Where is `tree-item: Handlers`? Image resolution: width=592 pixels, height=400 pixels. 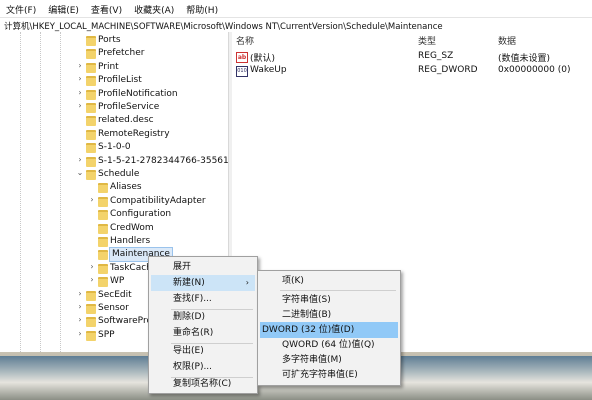
tree-item: Handlers is located at coordinates (114, 241).